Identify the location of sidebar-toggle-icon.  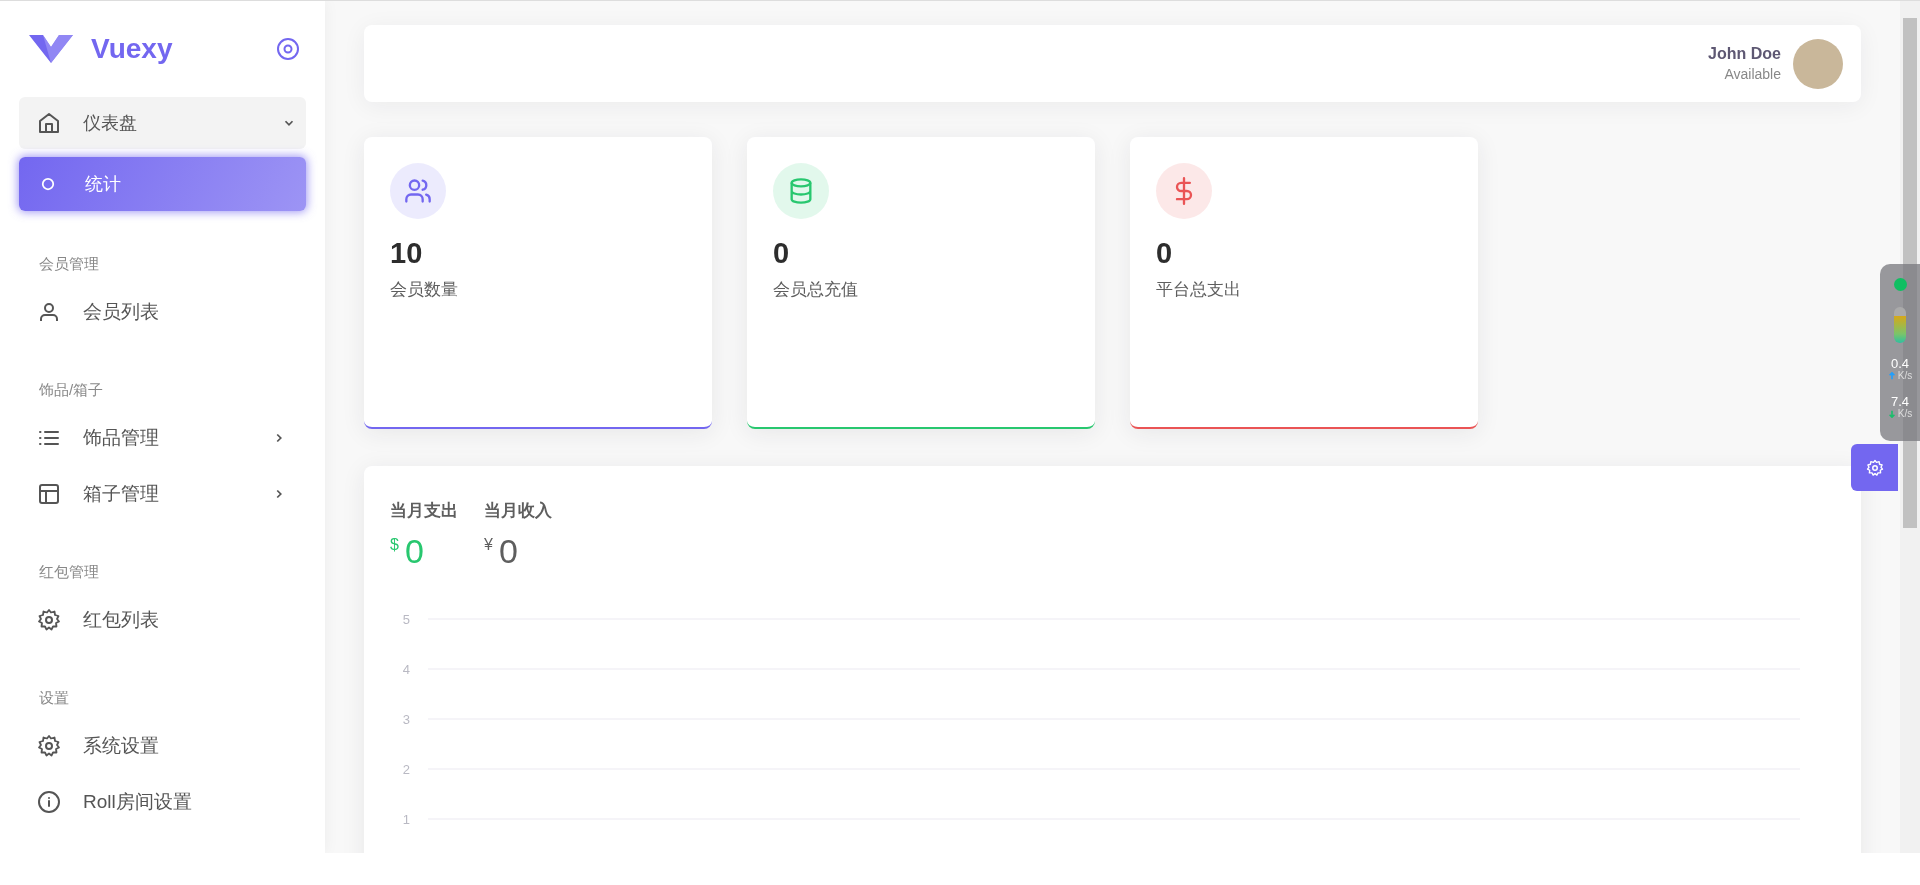
(288, 49).